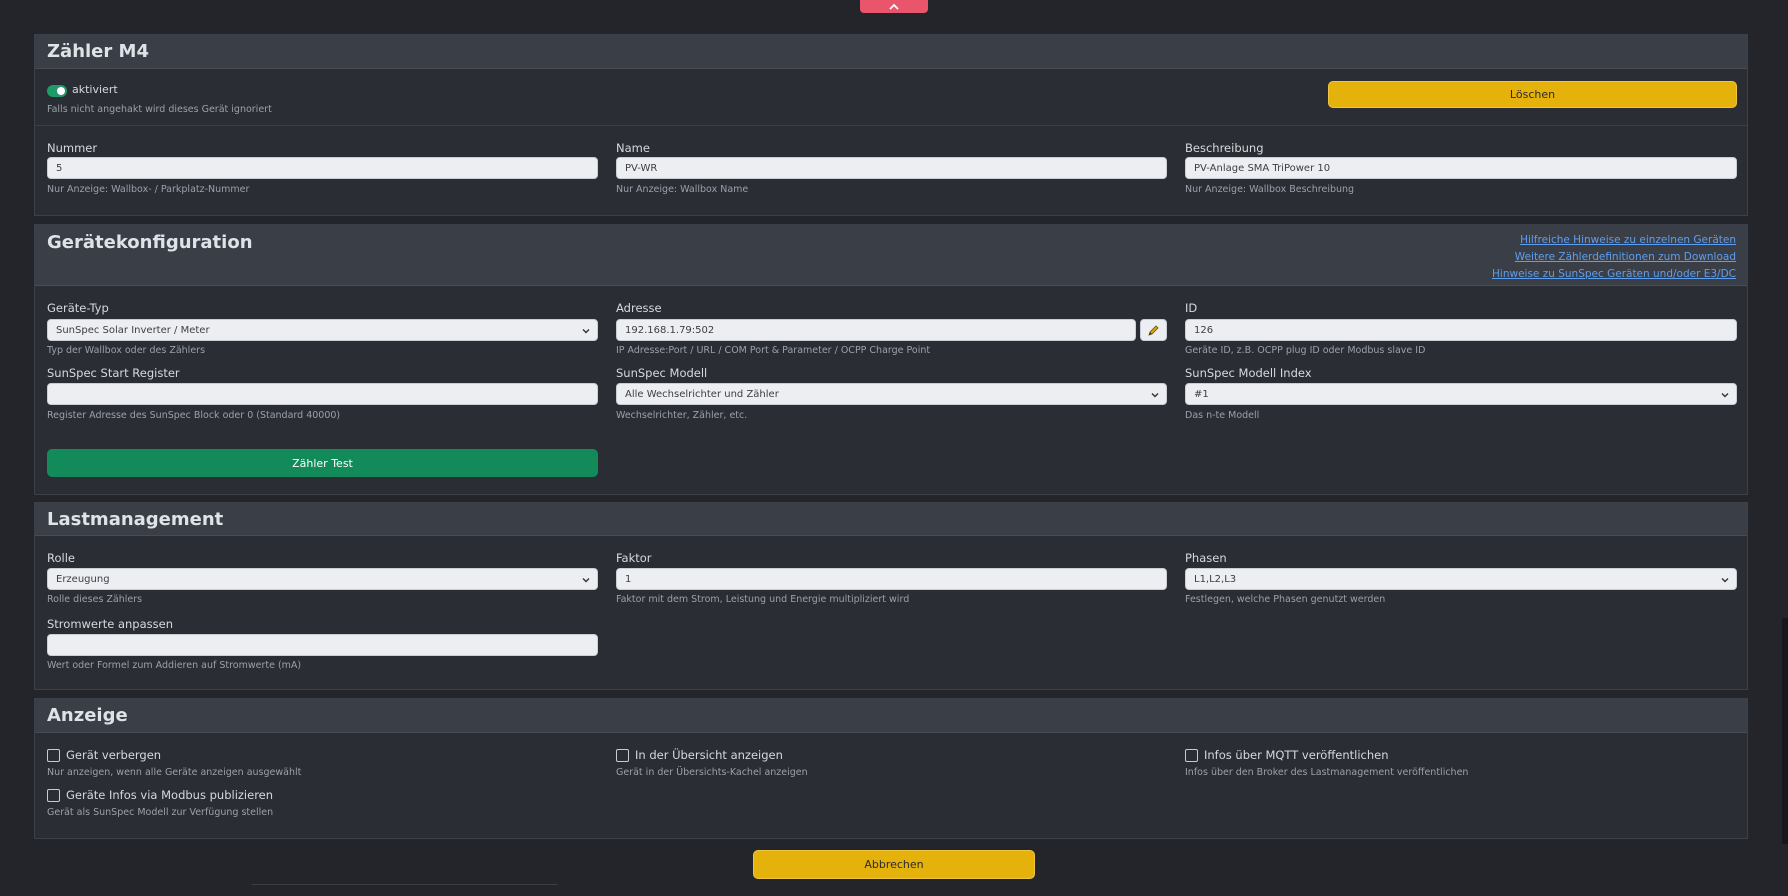 The width and height of the screenshot is (1788, 896). Describe the element at coordinates (622, 755) in the screenshot. I see `overview-checkbox` at that location.